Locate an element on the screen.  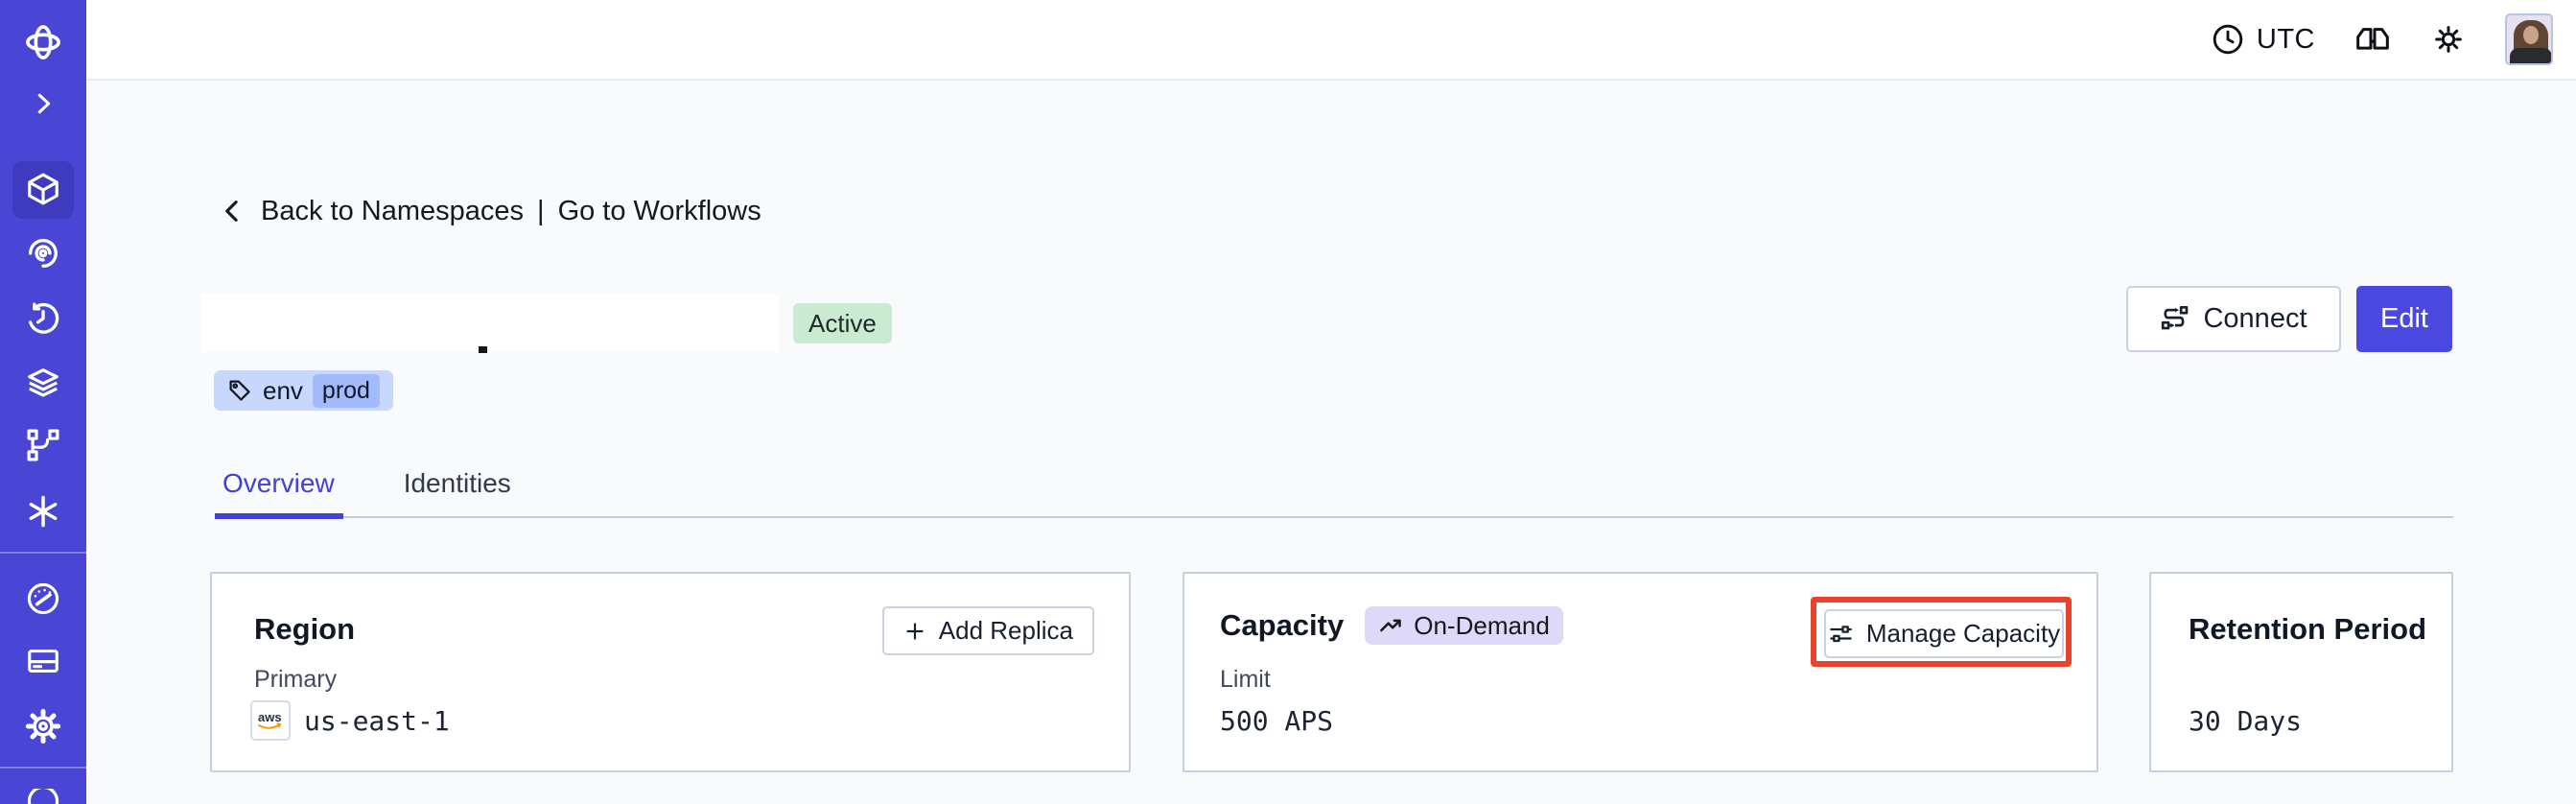
cube-icon is located at coordinates (43, 189).